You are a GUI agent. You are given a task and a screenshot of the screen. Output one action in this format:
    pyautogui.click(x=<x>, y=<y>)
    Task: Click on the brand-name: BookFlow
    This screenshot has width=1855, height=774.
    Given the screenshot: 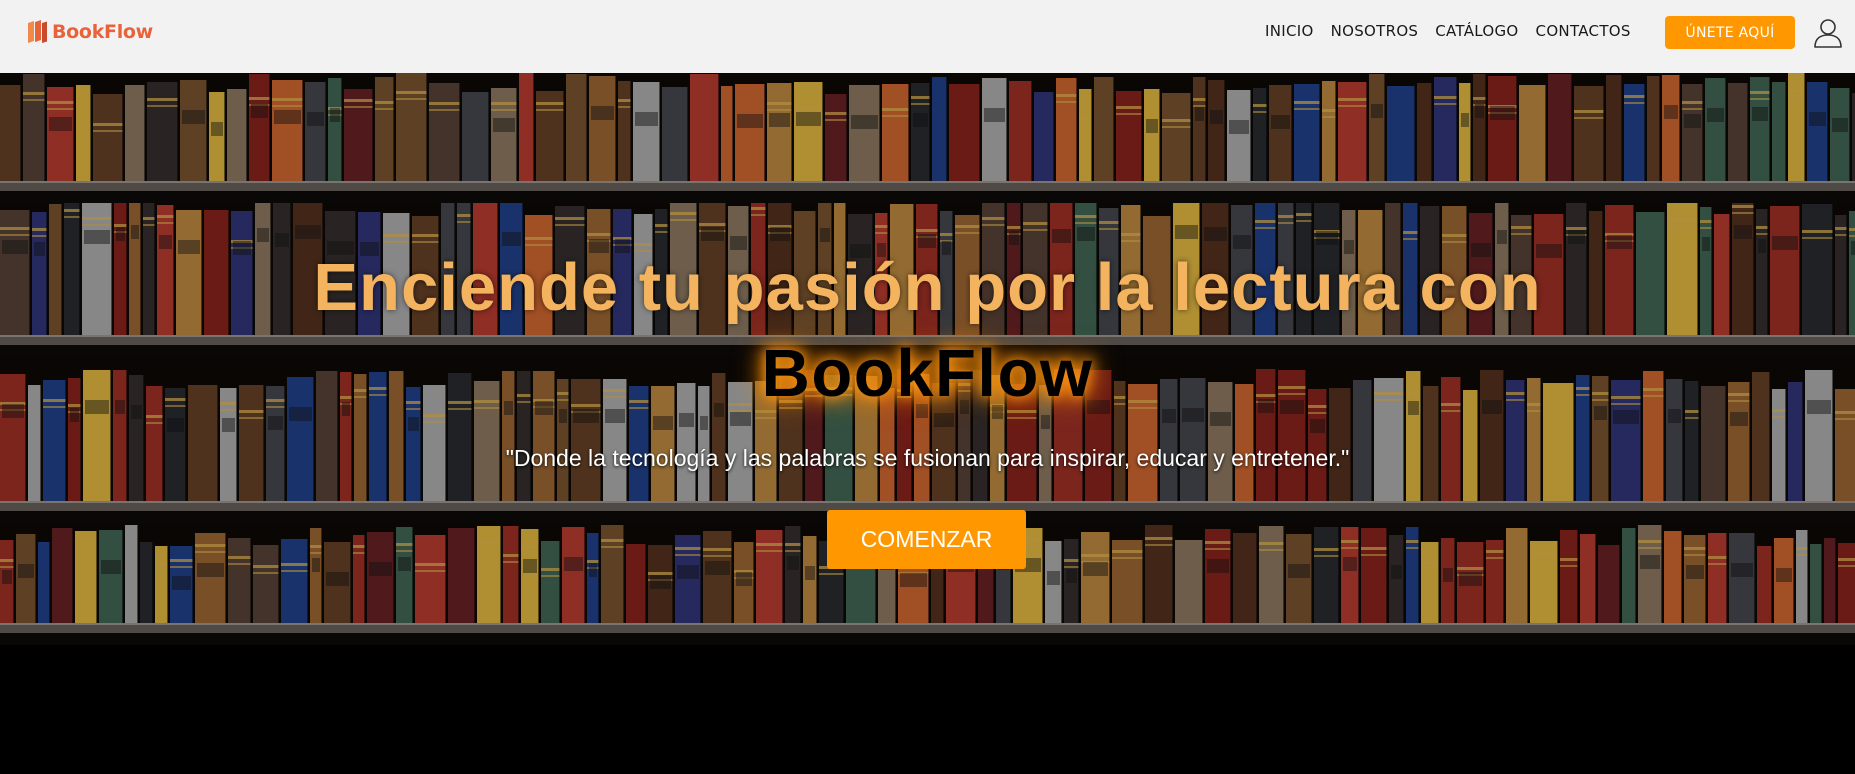 What is the action you would take?
    pyautogui.click(x=102, y=32)
    